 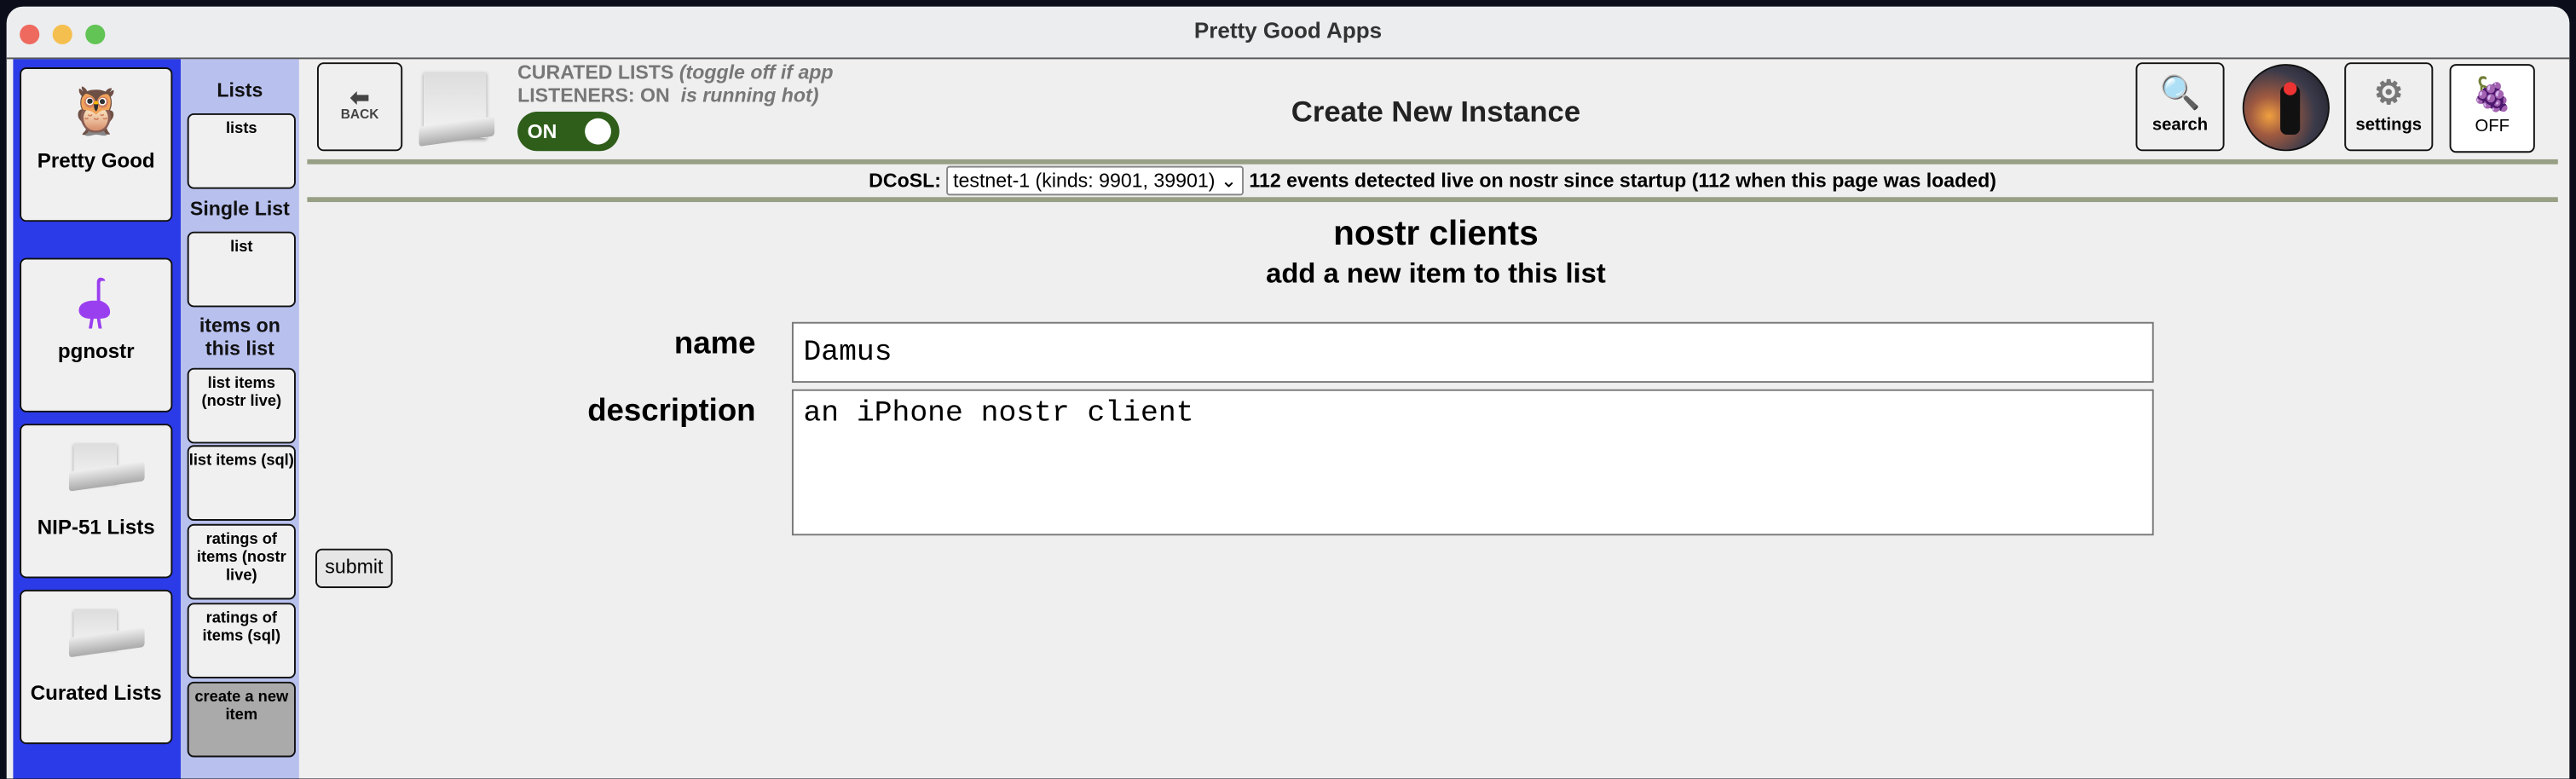 I want to click on single-list-header: Single List, so click(x=239, y=209).